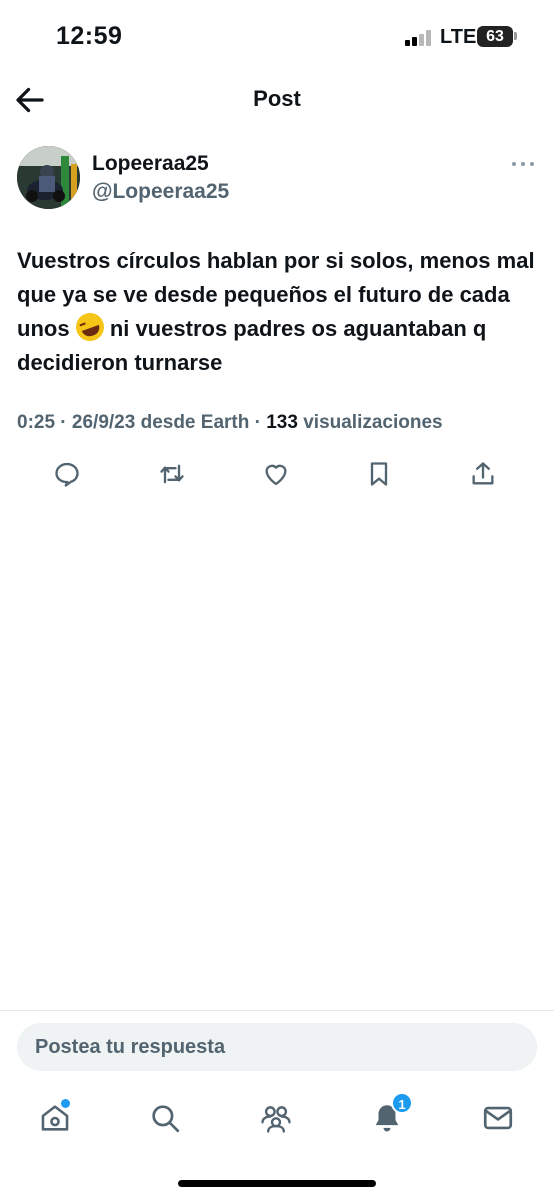 This screenshot has width=554, height=1200. I want to click on retweet-button, so click(172, 474).